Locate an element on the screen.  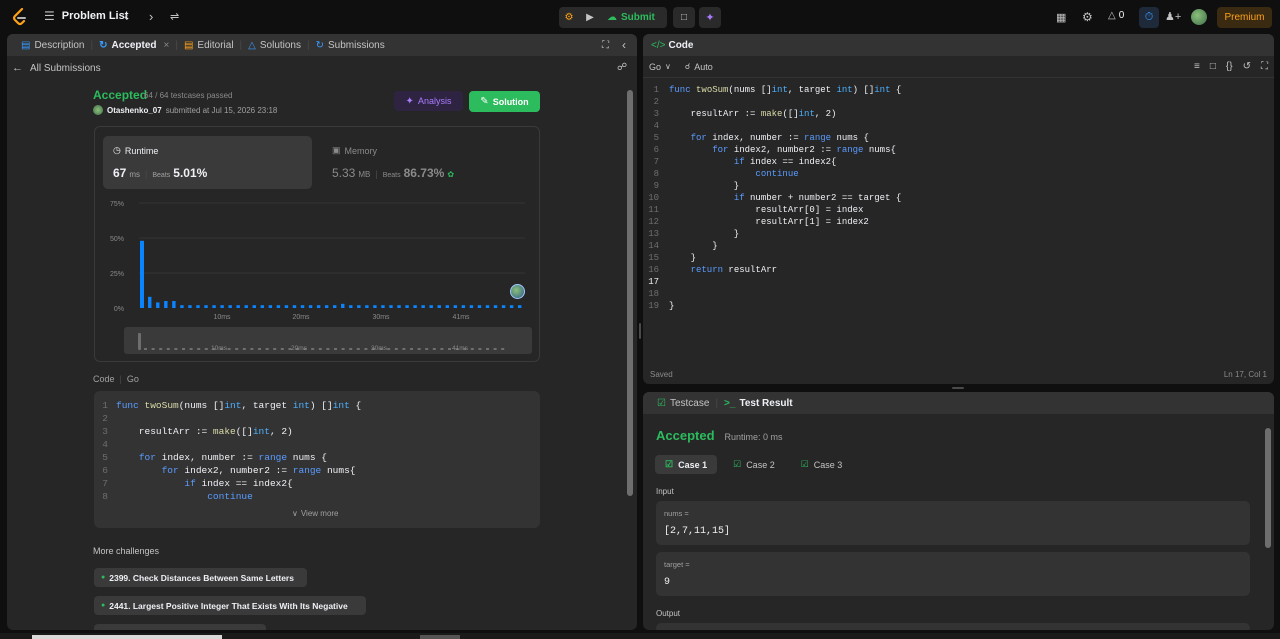
add-friend-icon: ♟+ is located at coordinates (1173, 16).